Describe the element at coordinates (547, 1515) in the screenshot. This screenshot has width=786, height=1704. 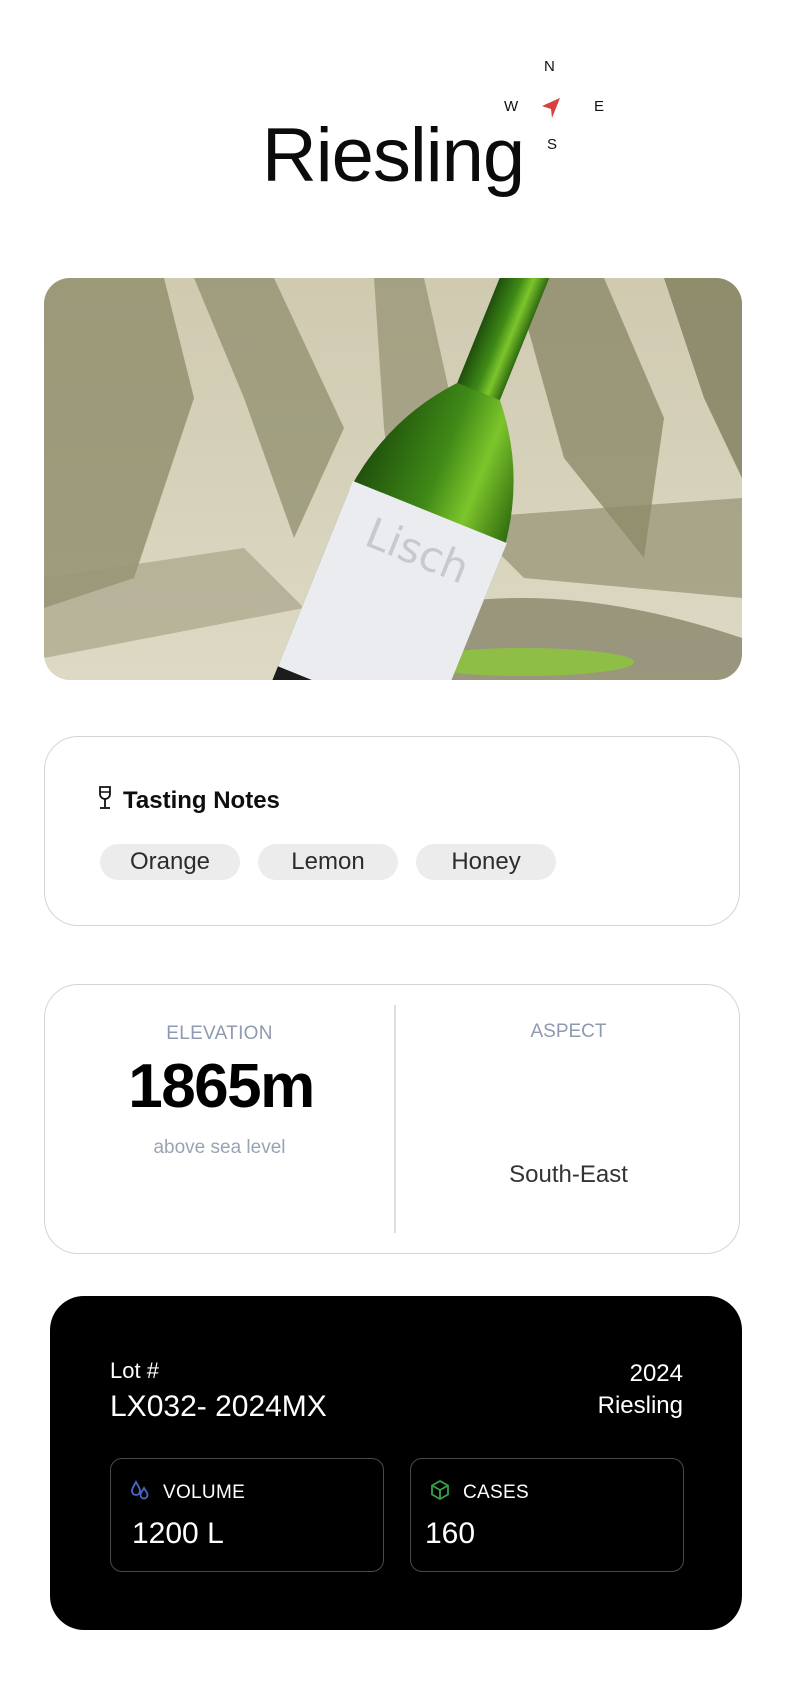
I see `cases-stat: CASES 160` at that location.